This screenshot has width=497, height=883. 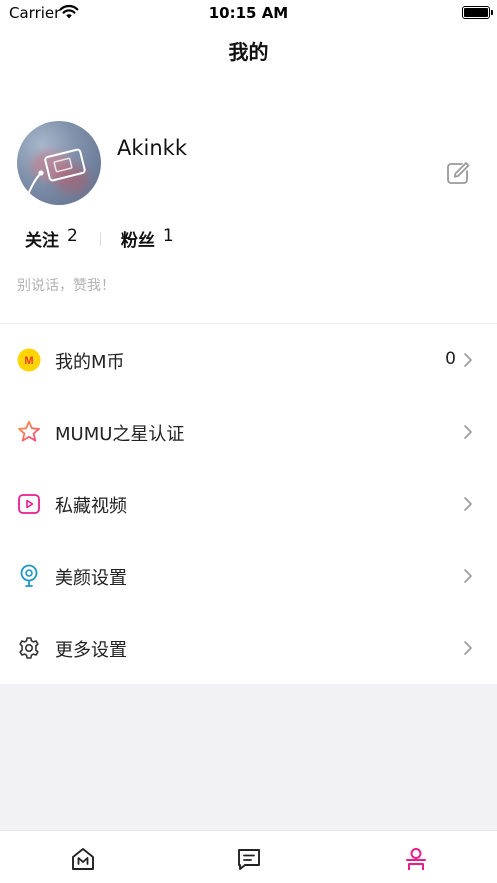 What do you see at coordinates (450, 359) in the screenshot?
I see `m-coin-balance: 0` at bounding box center [450, 359].